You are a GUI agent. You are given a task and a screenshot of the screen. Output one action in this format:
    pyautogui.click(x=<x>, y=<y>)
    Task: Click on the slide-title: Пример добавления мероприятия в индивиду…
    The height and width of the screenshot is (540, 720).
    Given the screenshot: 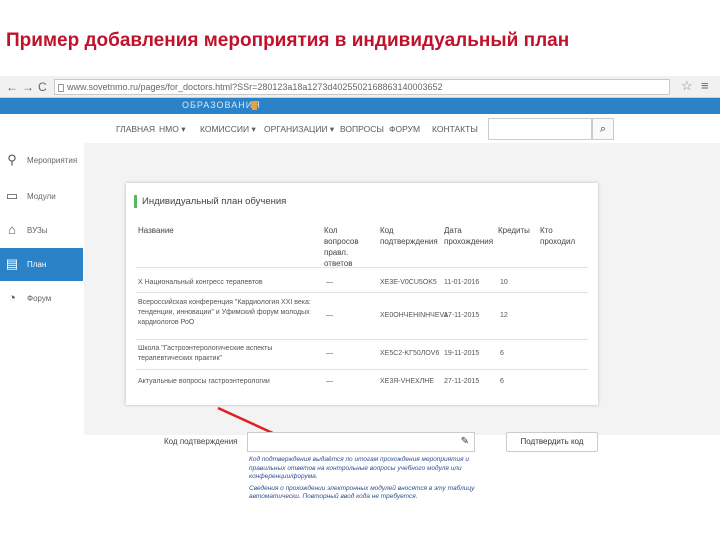 What is the action you would take?
    pyautogui.click(x=288, y=40)
    